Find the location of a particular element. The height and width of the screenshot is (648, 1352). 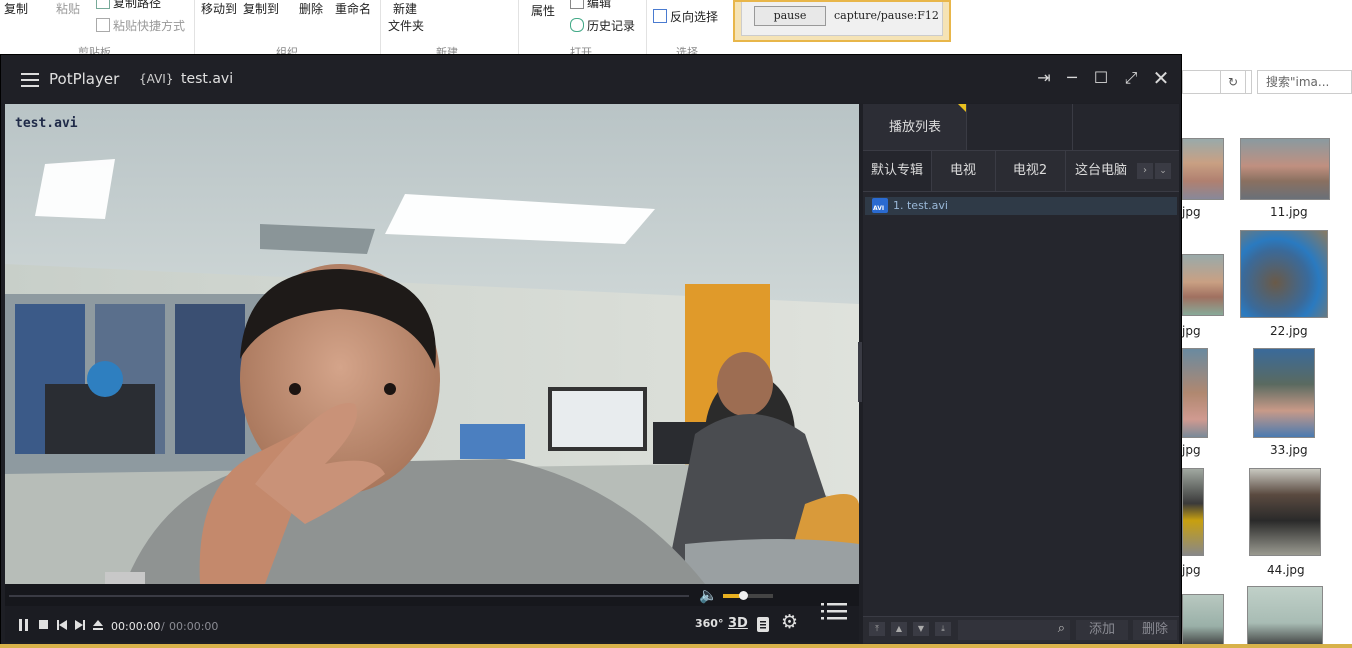

album-tabs: 默认专辑 电视 电视2 这台电脑 › ⌄ is located at coordinates (1021, 171).